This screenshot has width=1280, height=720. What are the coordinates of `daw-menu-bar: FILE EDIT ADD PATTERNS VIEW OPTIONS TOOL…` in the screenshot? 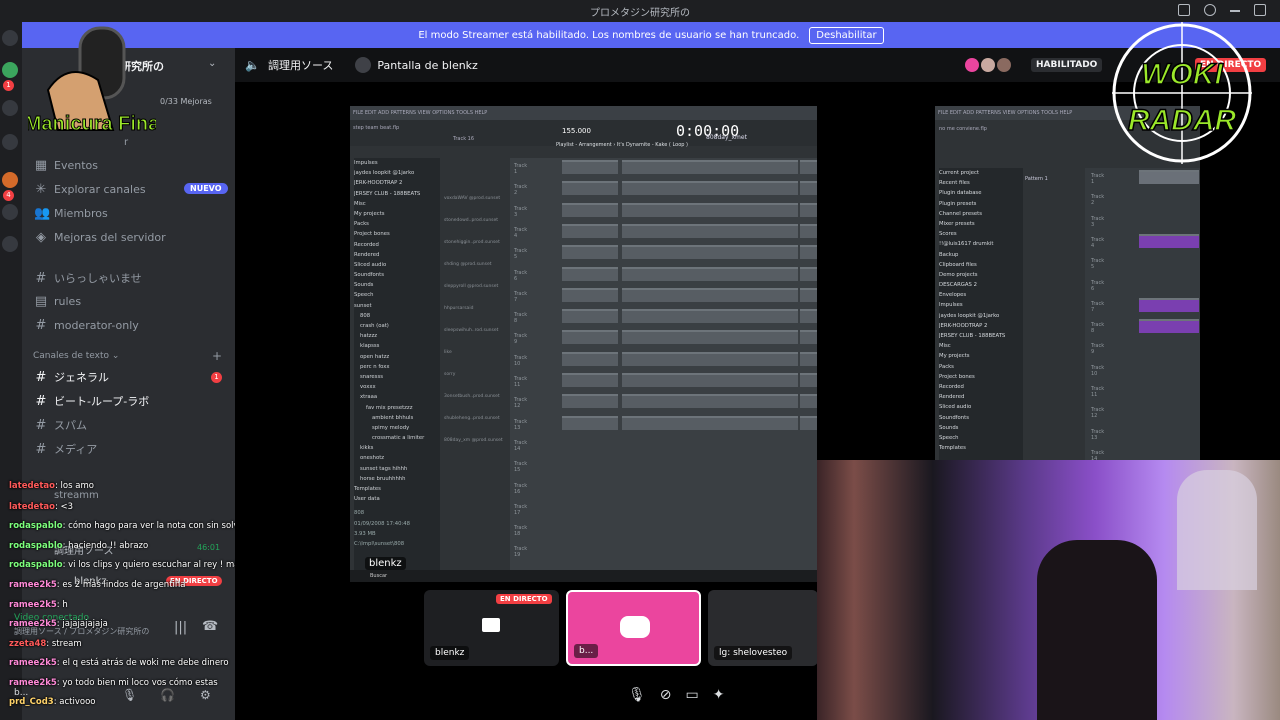 It's located at (583, 113).